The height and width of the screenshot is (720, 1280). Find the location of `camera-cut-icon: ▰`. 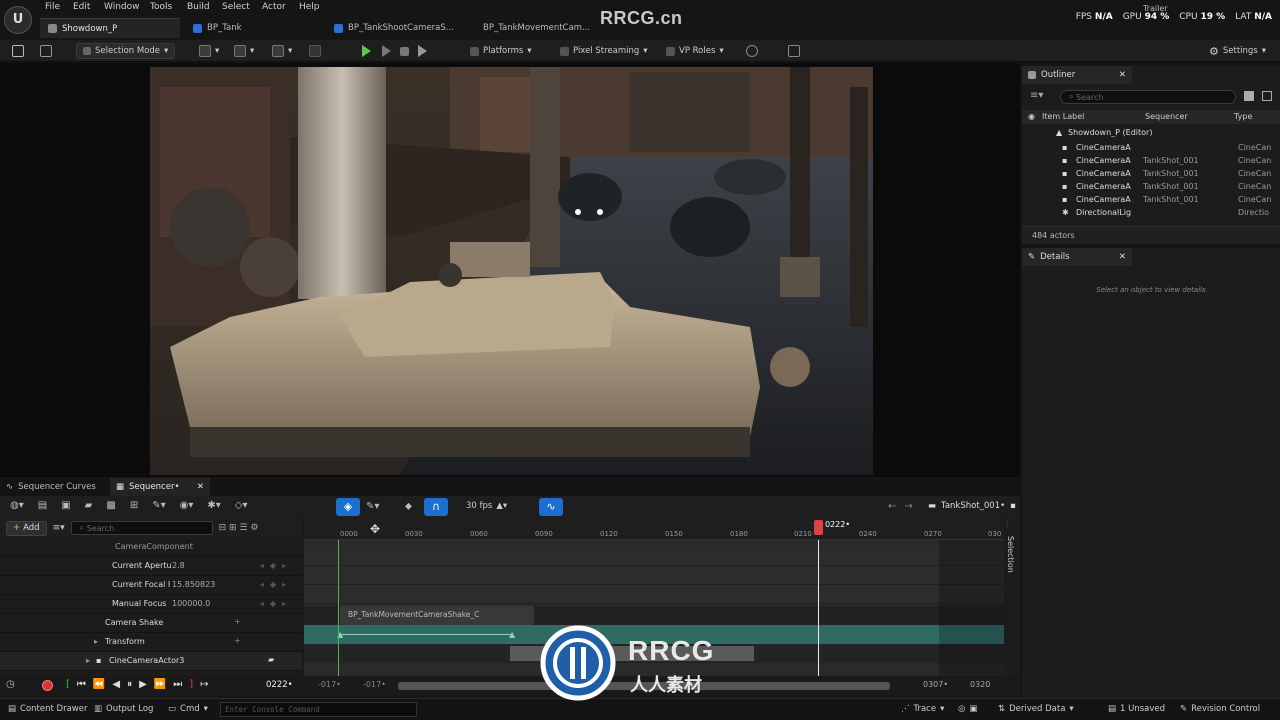

camera-cut-icon: ▰ is located at coordinates (271, 659).